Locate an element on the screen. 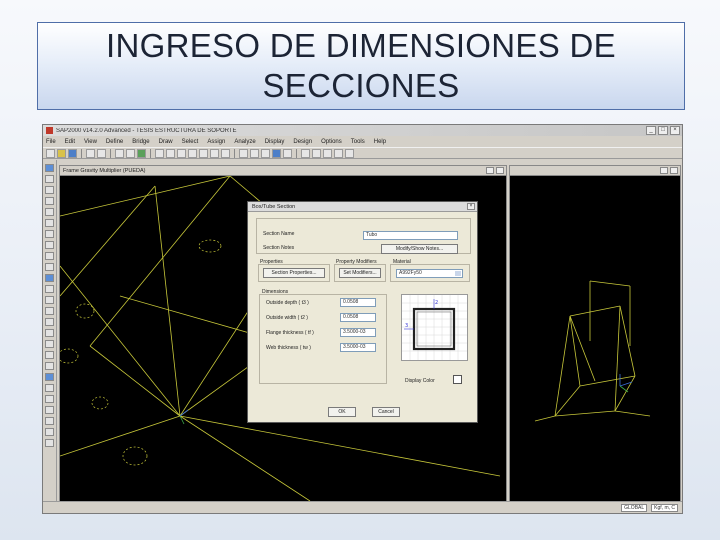  flange-thickness-input: 3.5000-03 is located at coordinates (358, 332).